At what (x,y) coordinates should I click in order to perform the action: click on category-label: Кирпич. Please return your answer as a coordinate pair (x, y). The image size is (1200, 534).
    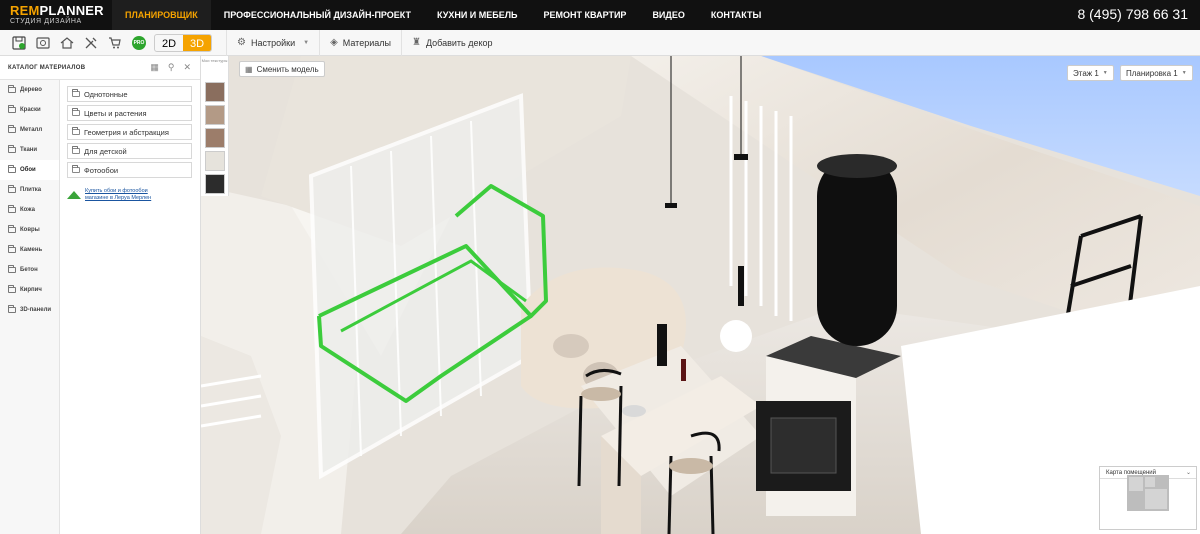
    Looking at the image, I should click on (31, 290).